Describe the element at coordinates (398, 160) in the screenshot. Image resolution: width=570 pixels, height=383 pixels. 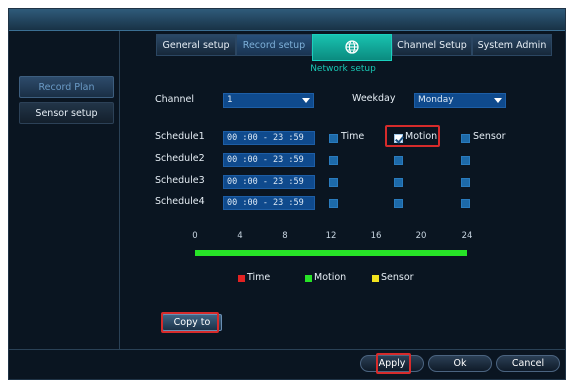
I see `schedule2-motion-checkbox` at that location.